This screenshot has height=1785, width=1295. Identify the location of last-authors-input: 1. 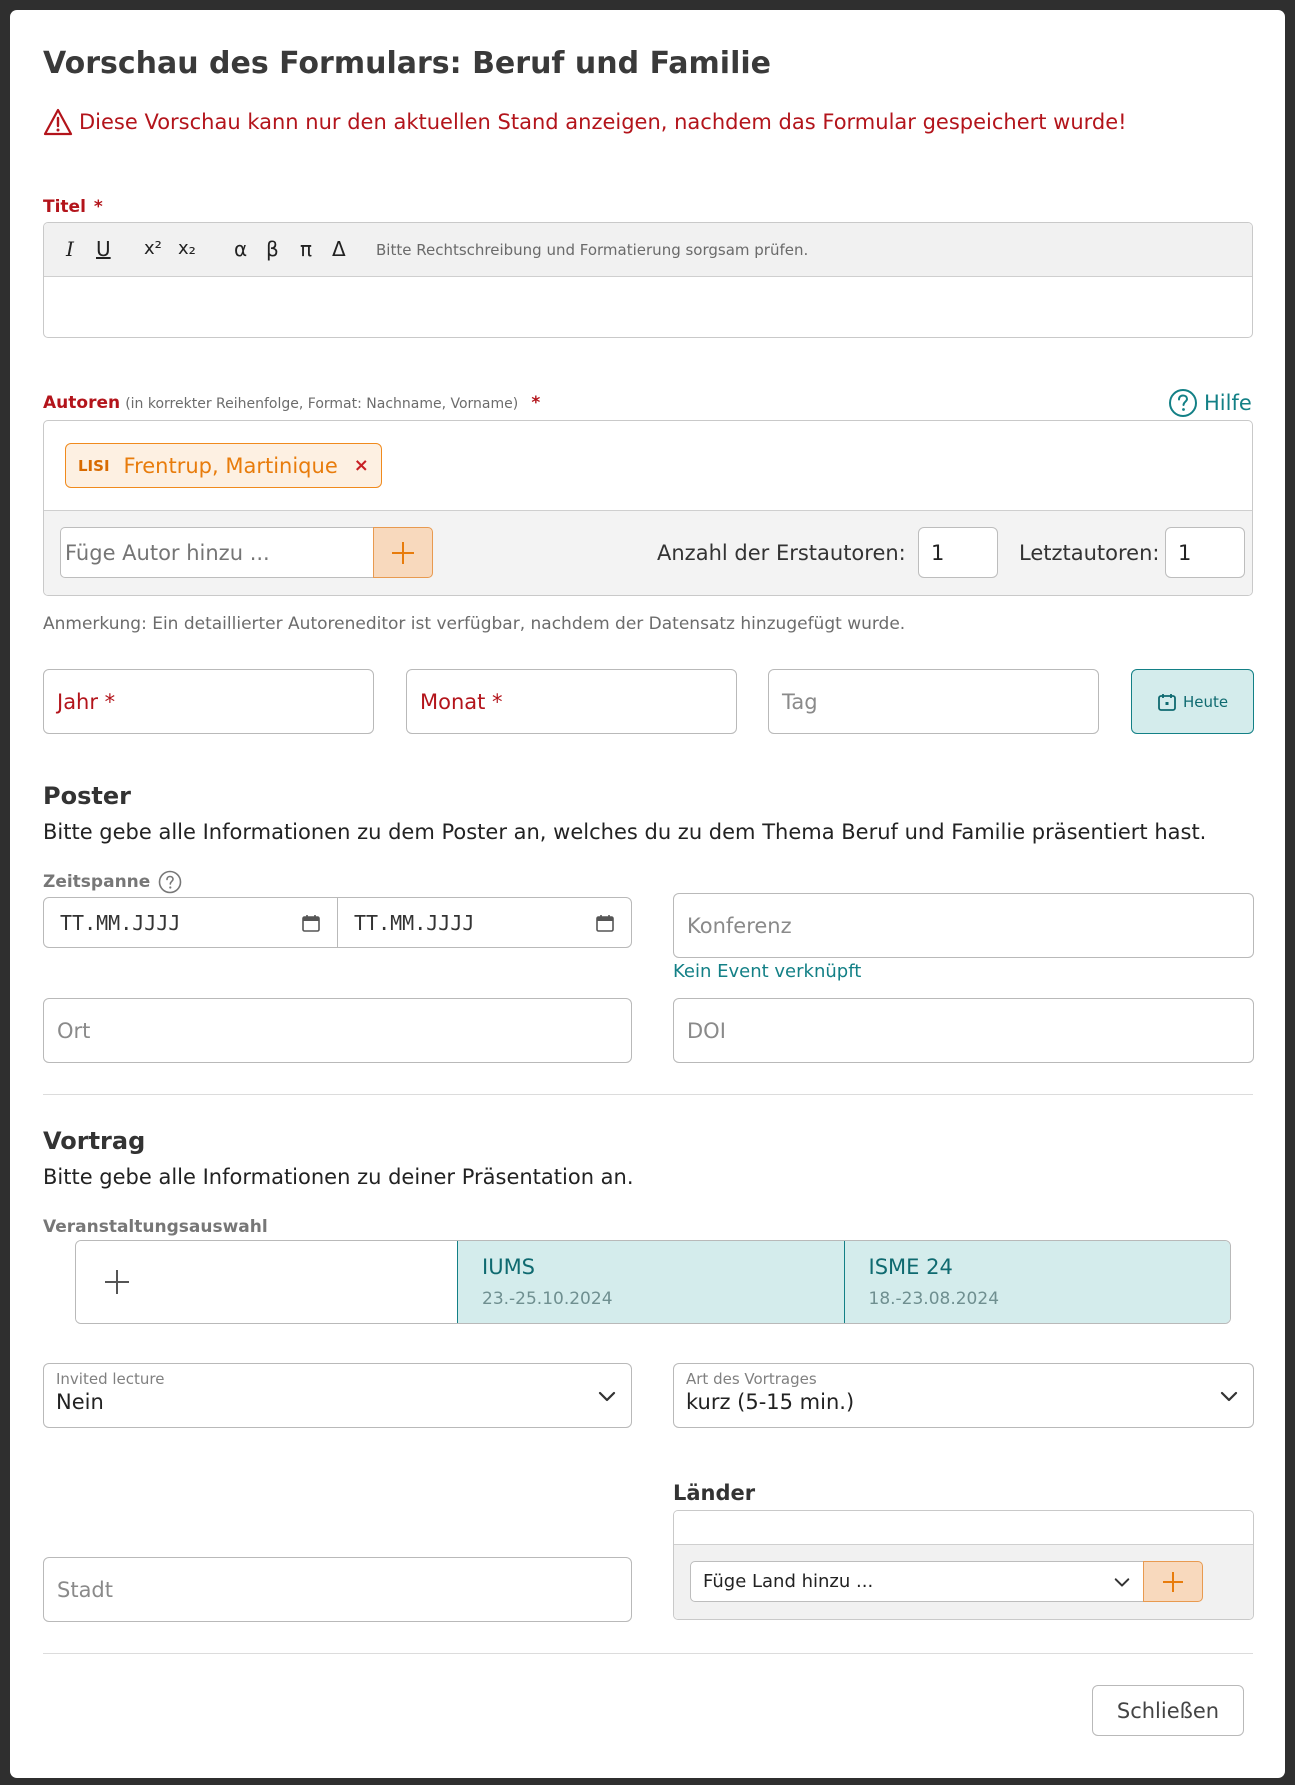
(1205, 552).